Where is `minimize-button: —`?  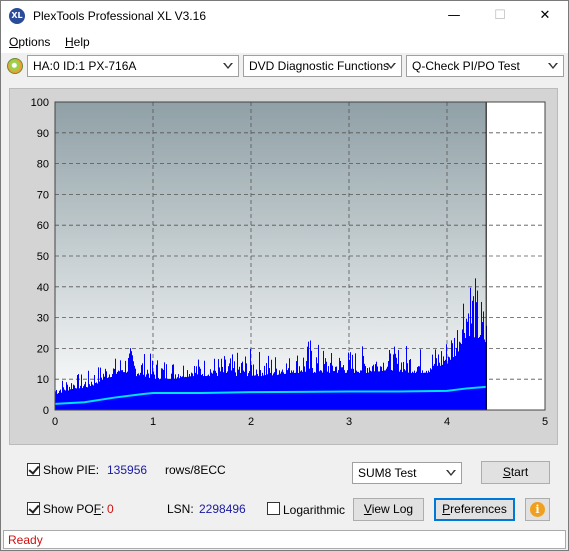 minimize-button: — is located at coordinates (454, 16).